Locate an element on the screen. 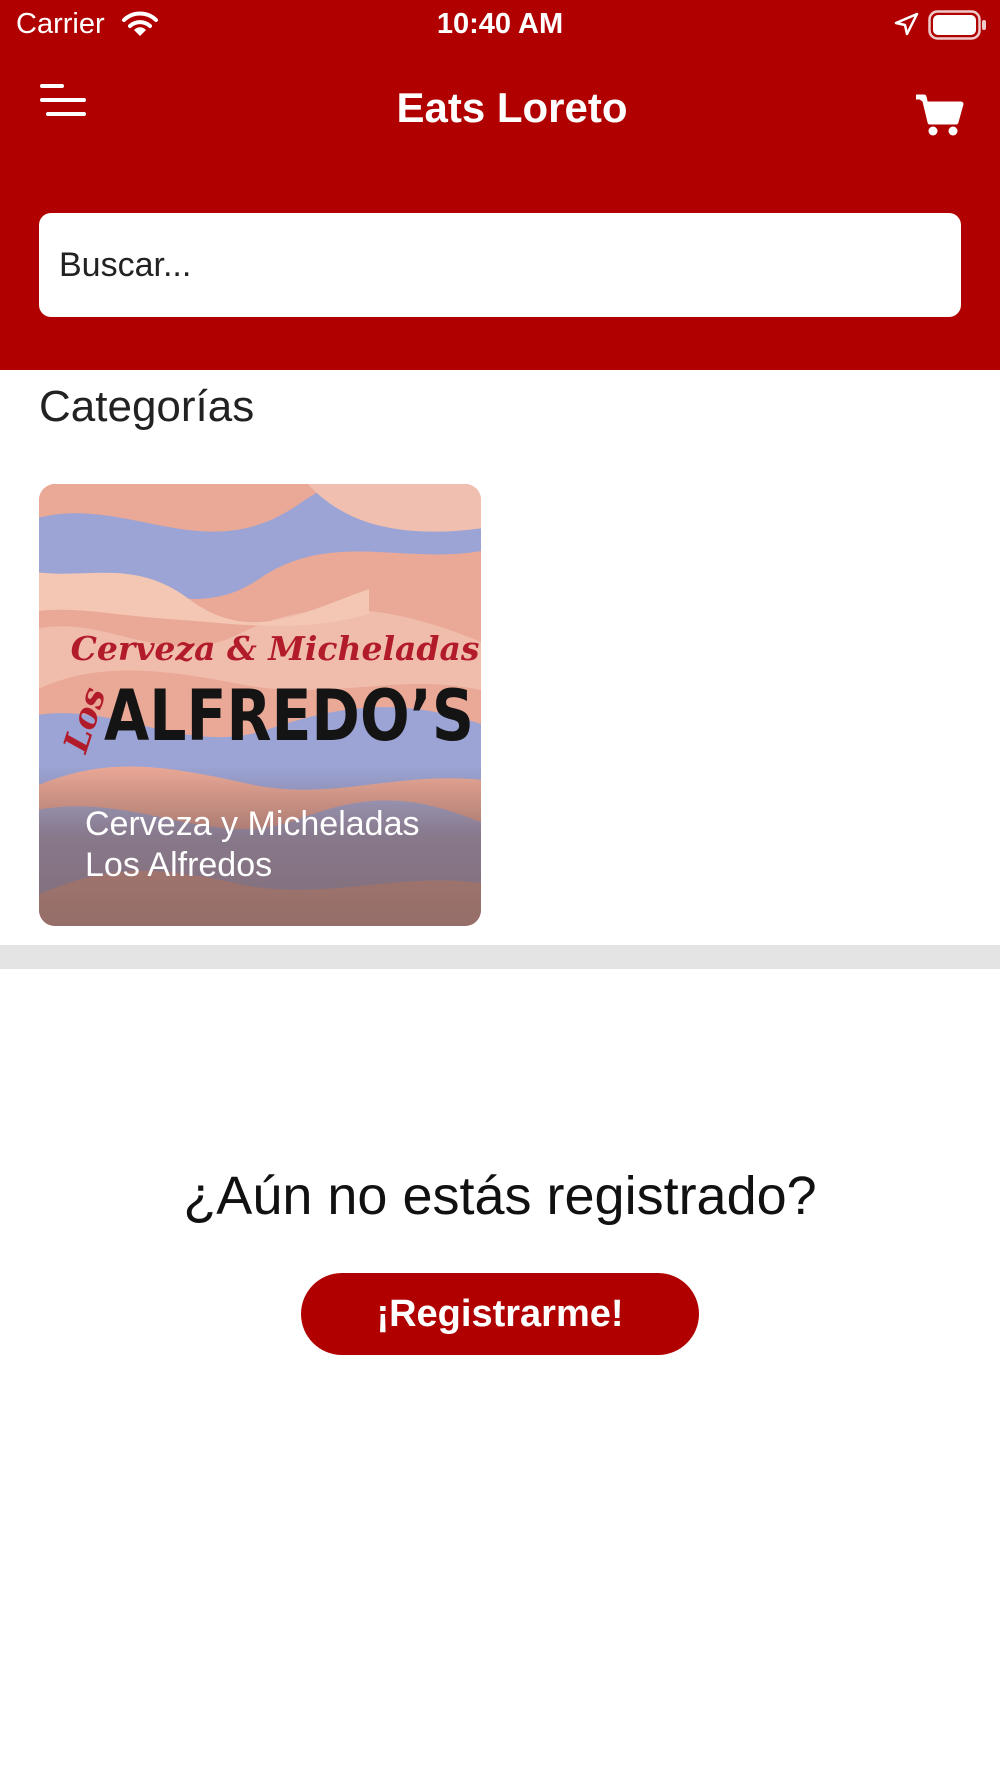  categories-heading: Categorías is located at coordinates (147, 406).